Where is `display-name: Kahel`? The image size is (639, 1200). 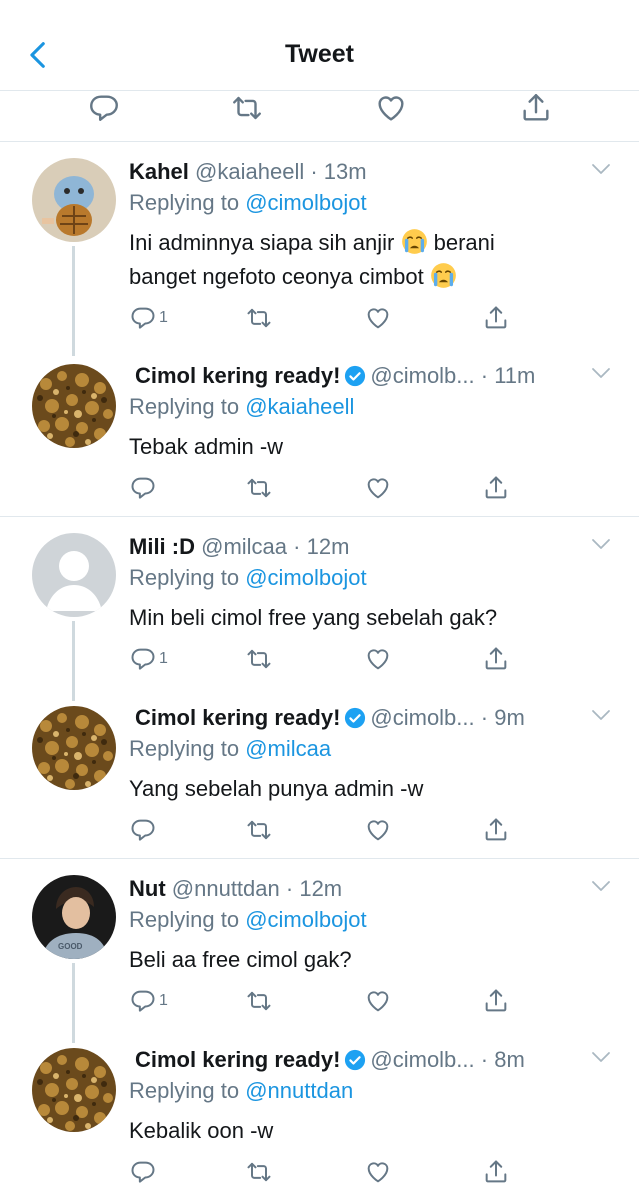 display-name: Kahel is located at coordinates (159, 171).